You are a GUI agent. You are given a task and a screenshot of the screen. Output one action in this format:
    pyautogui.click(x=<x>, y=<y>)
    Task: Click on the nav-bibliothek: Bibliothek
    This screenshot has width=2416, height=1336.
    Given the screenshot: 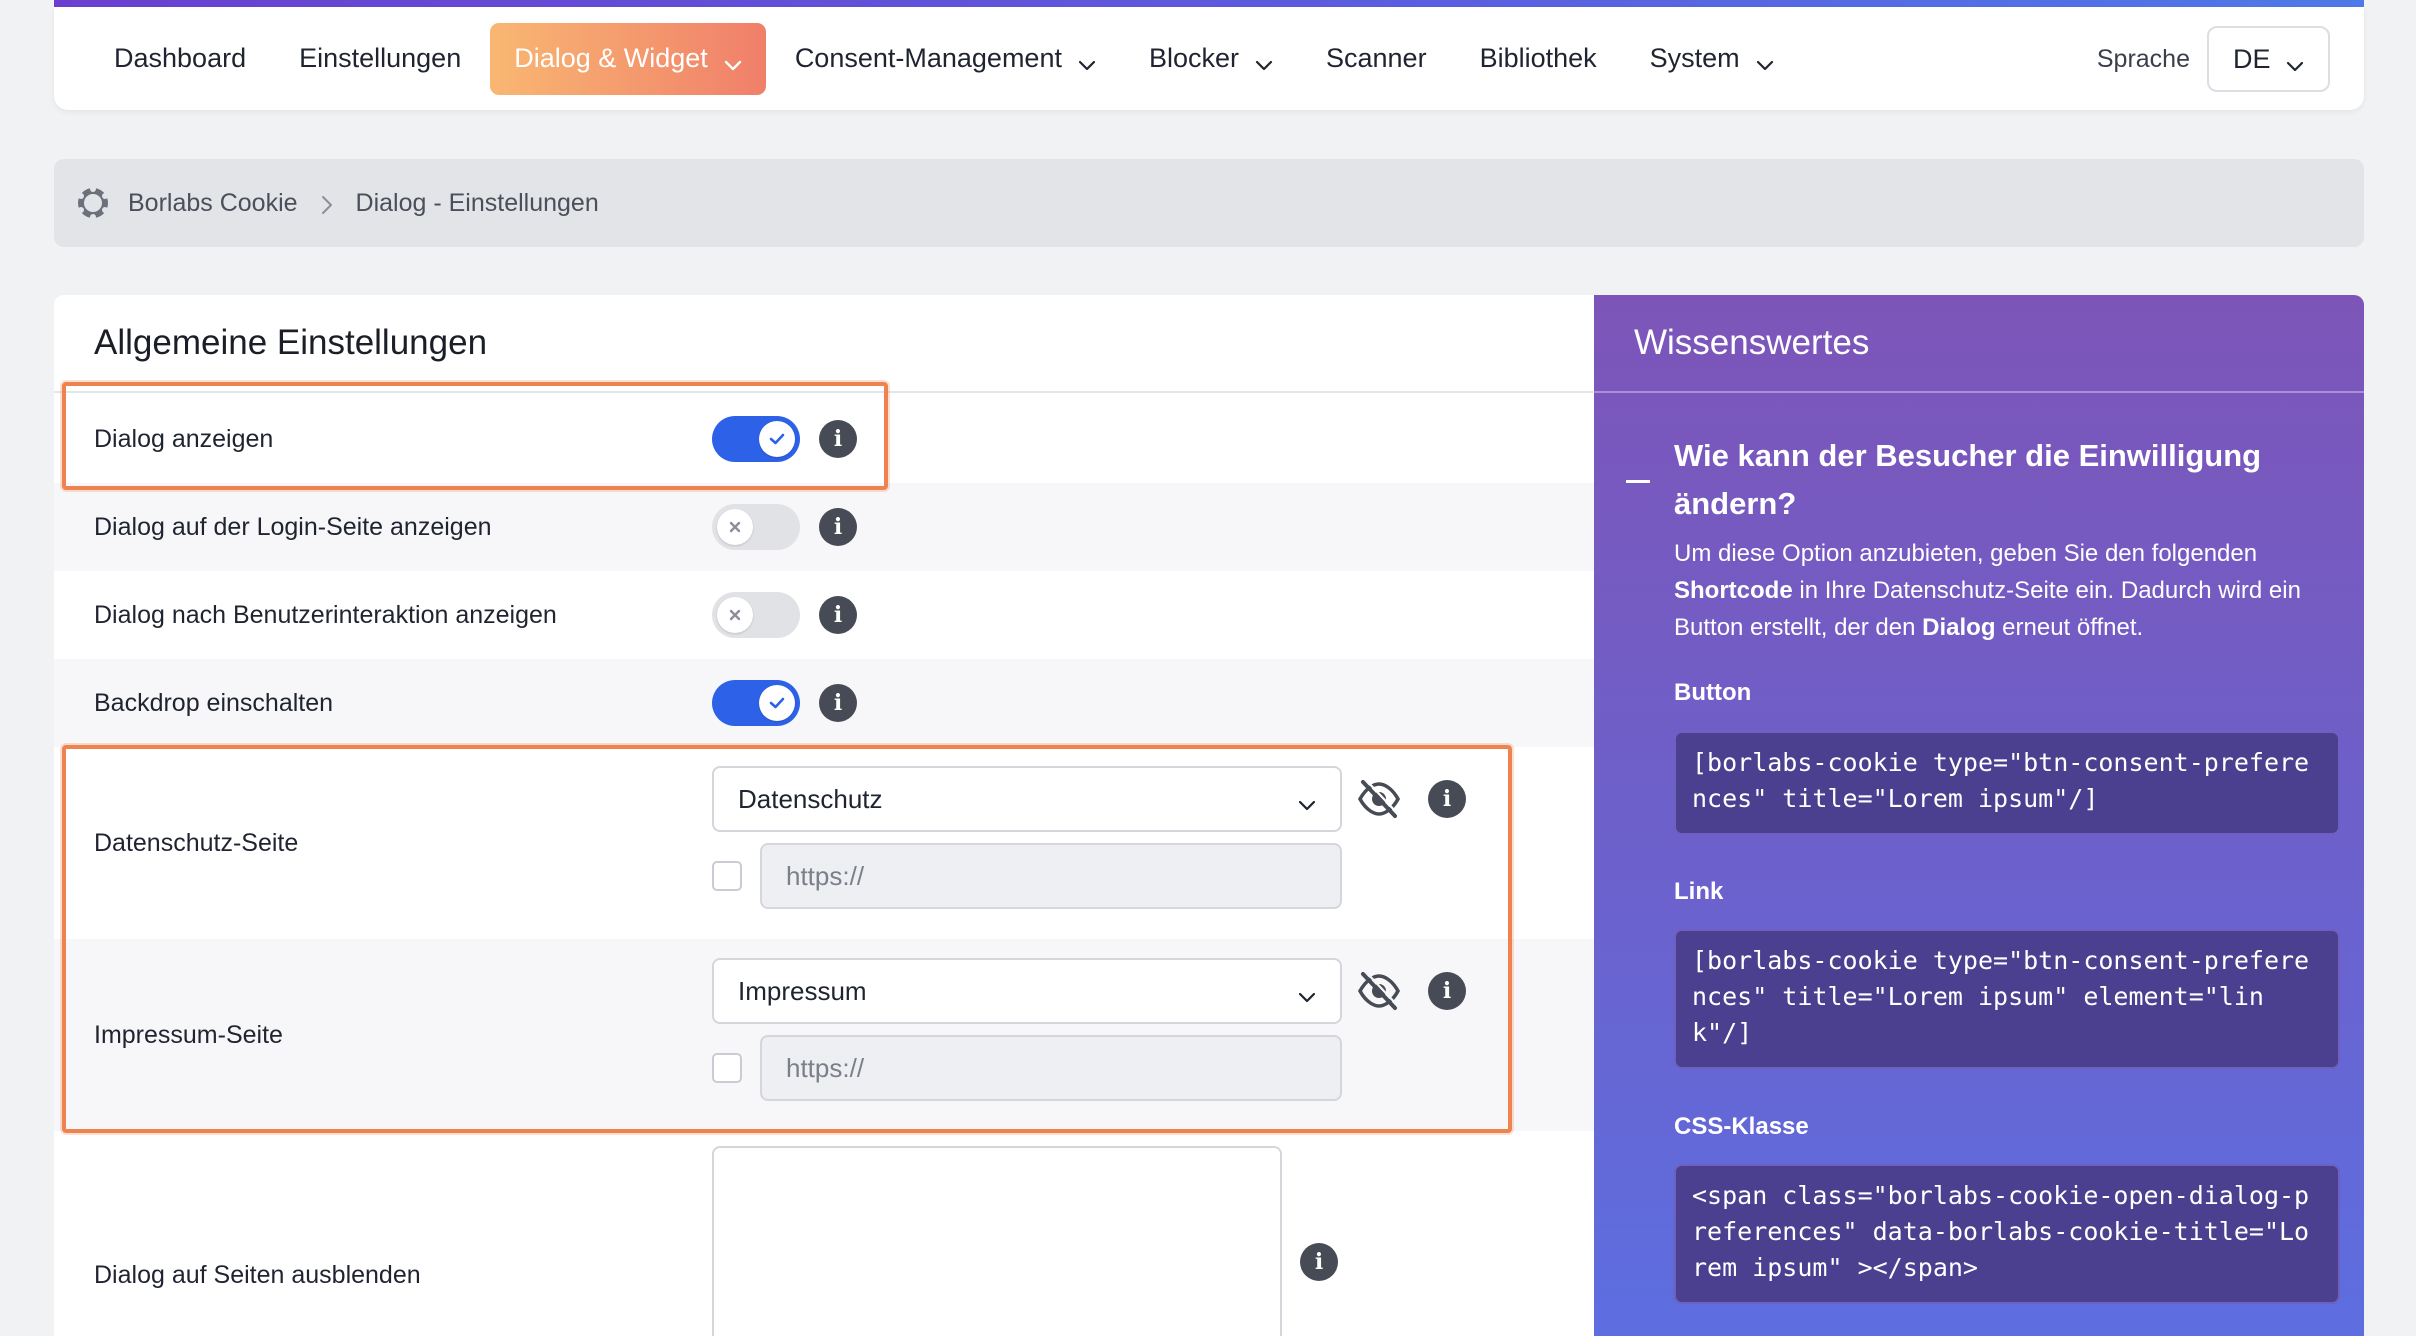 What is the action you would take?
    pyautogui.click(x=1538, y=59)
    